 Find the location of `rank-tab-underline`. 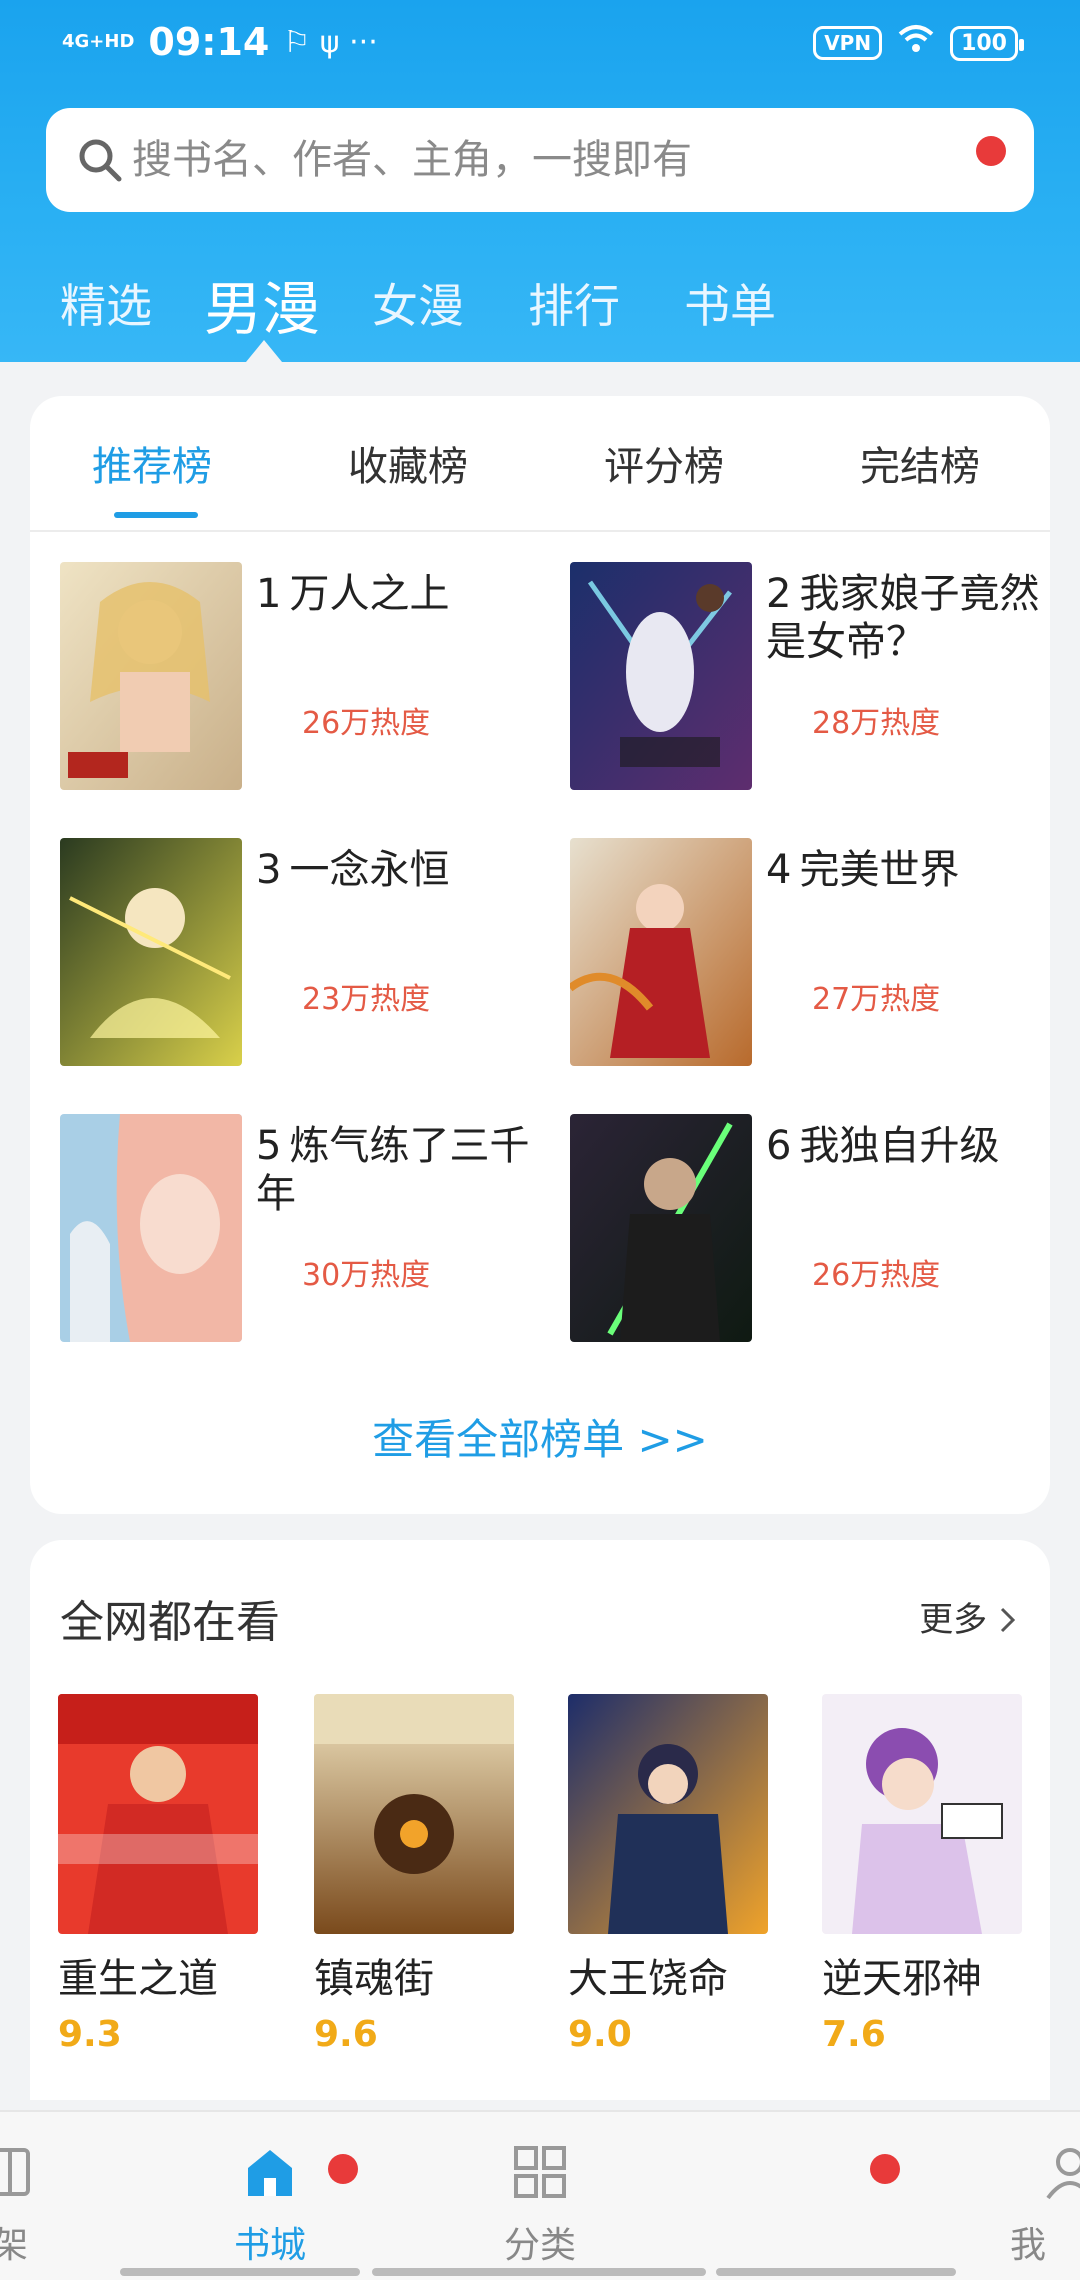

rank-tab-underline is located at coordinates (156, 515).